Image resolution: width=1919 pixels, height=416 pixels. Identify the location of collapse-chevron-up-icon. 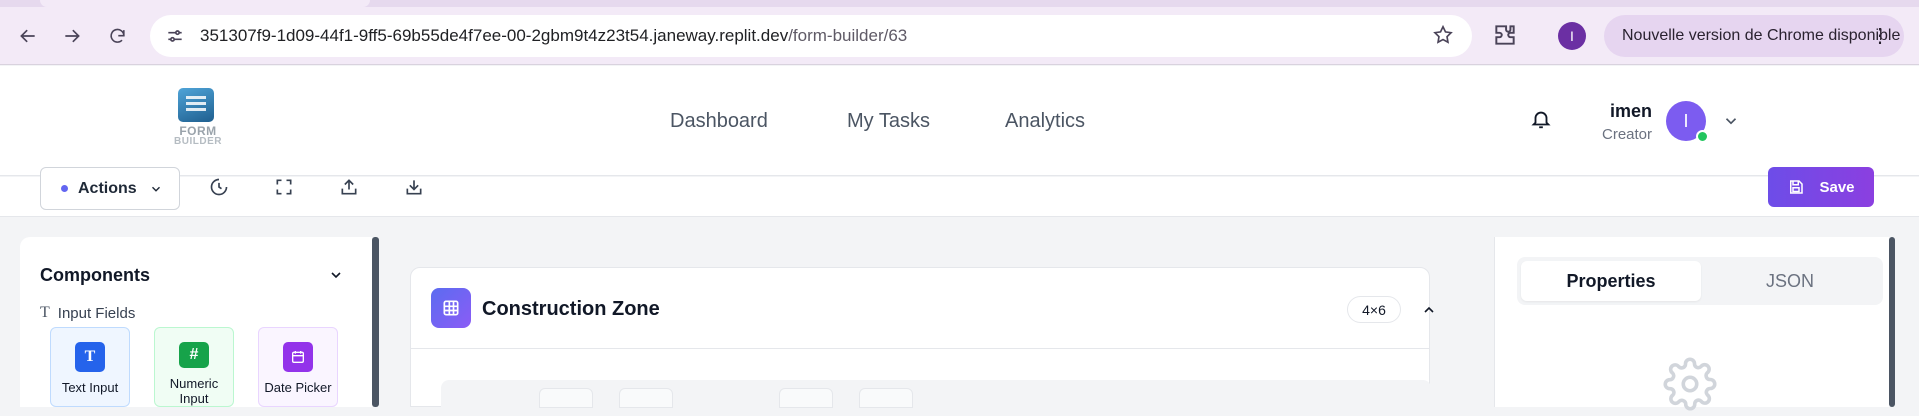
(1429, 310).